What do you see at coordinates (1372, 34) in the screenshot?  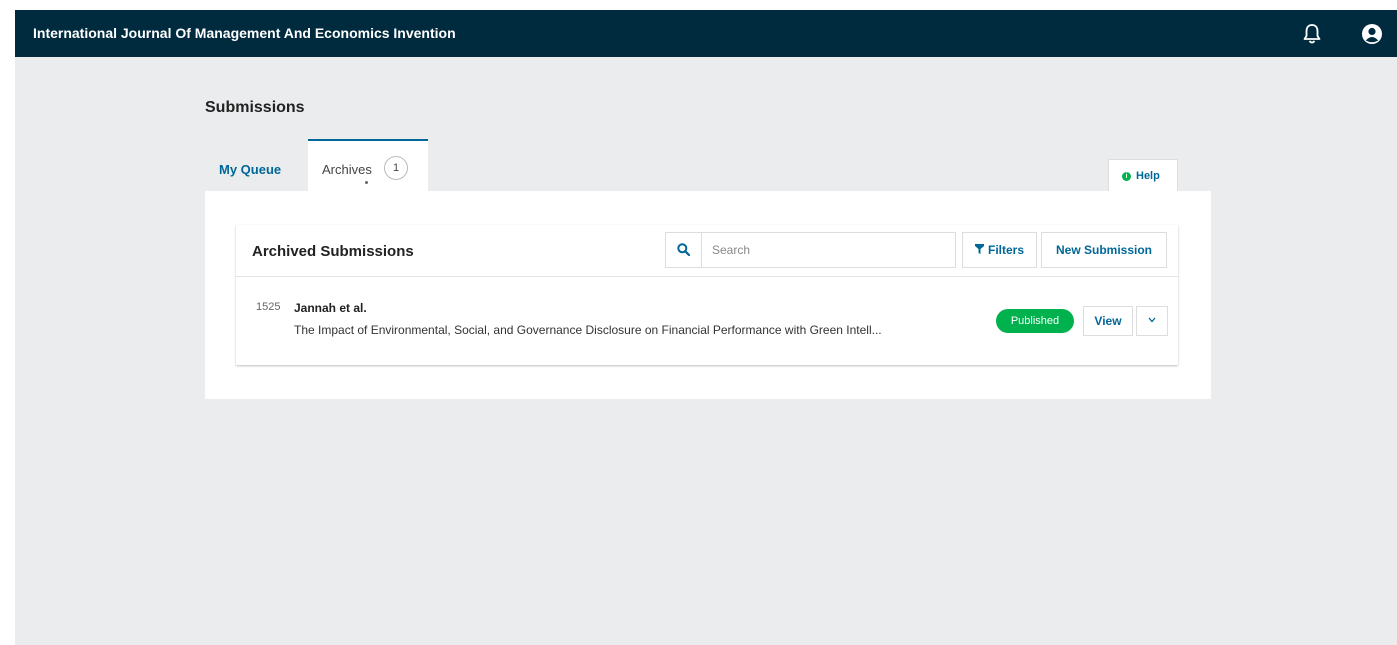 I see `user-circle-icon` at bounding box center [1372, 34].